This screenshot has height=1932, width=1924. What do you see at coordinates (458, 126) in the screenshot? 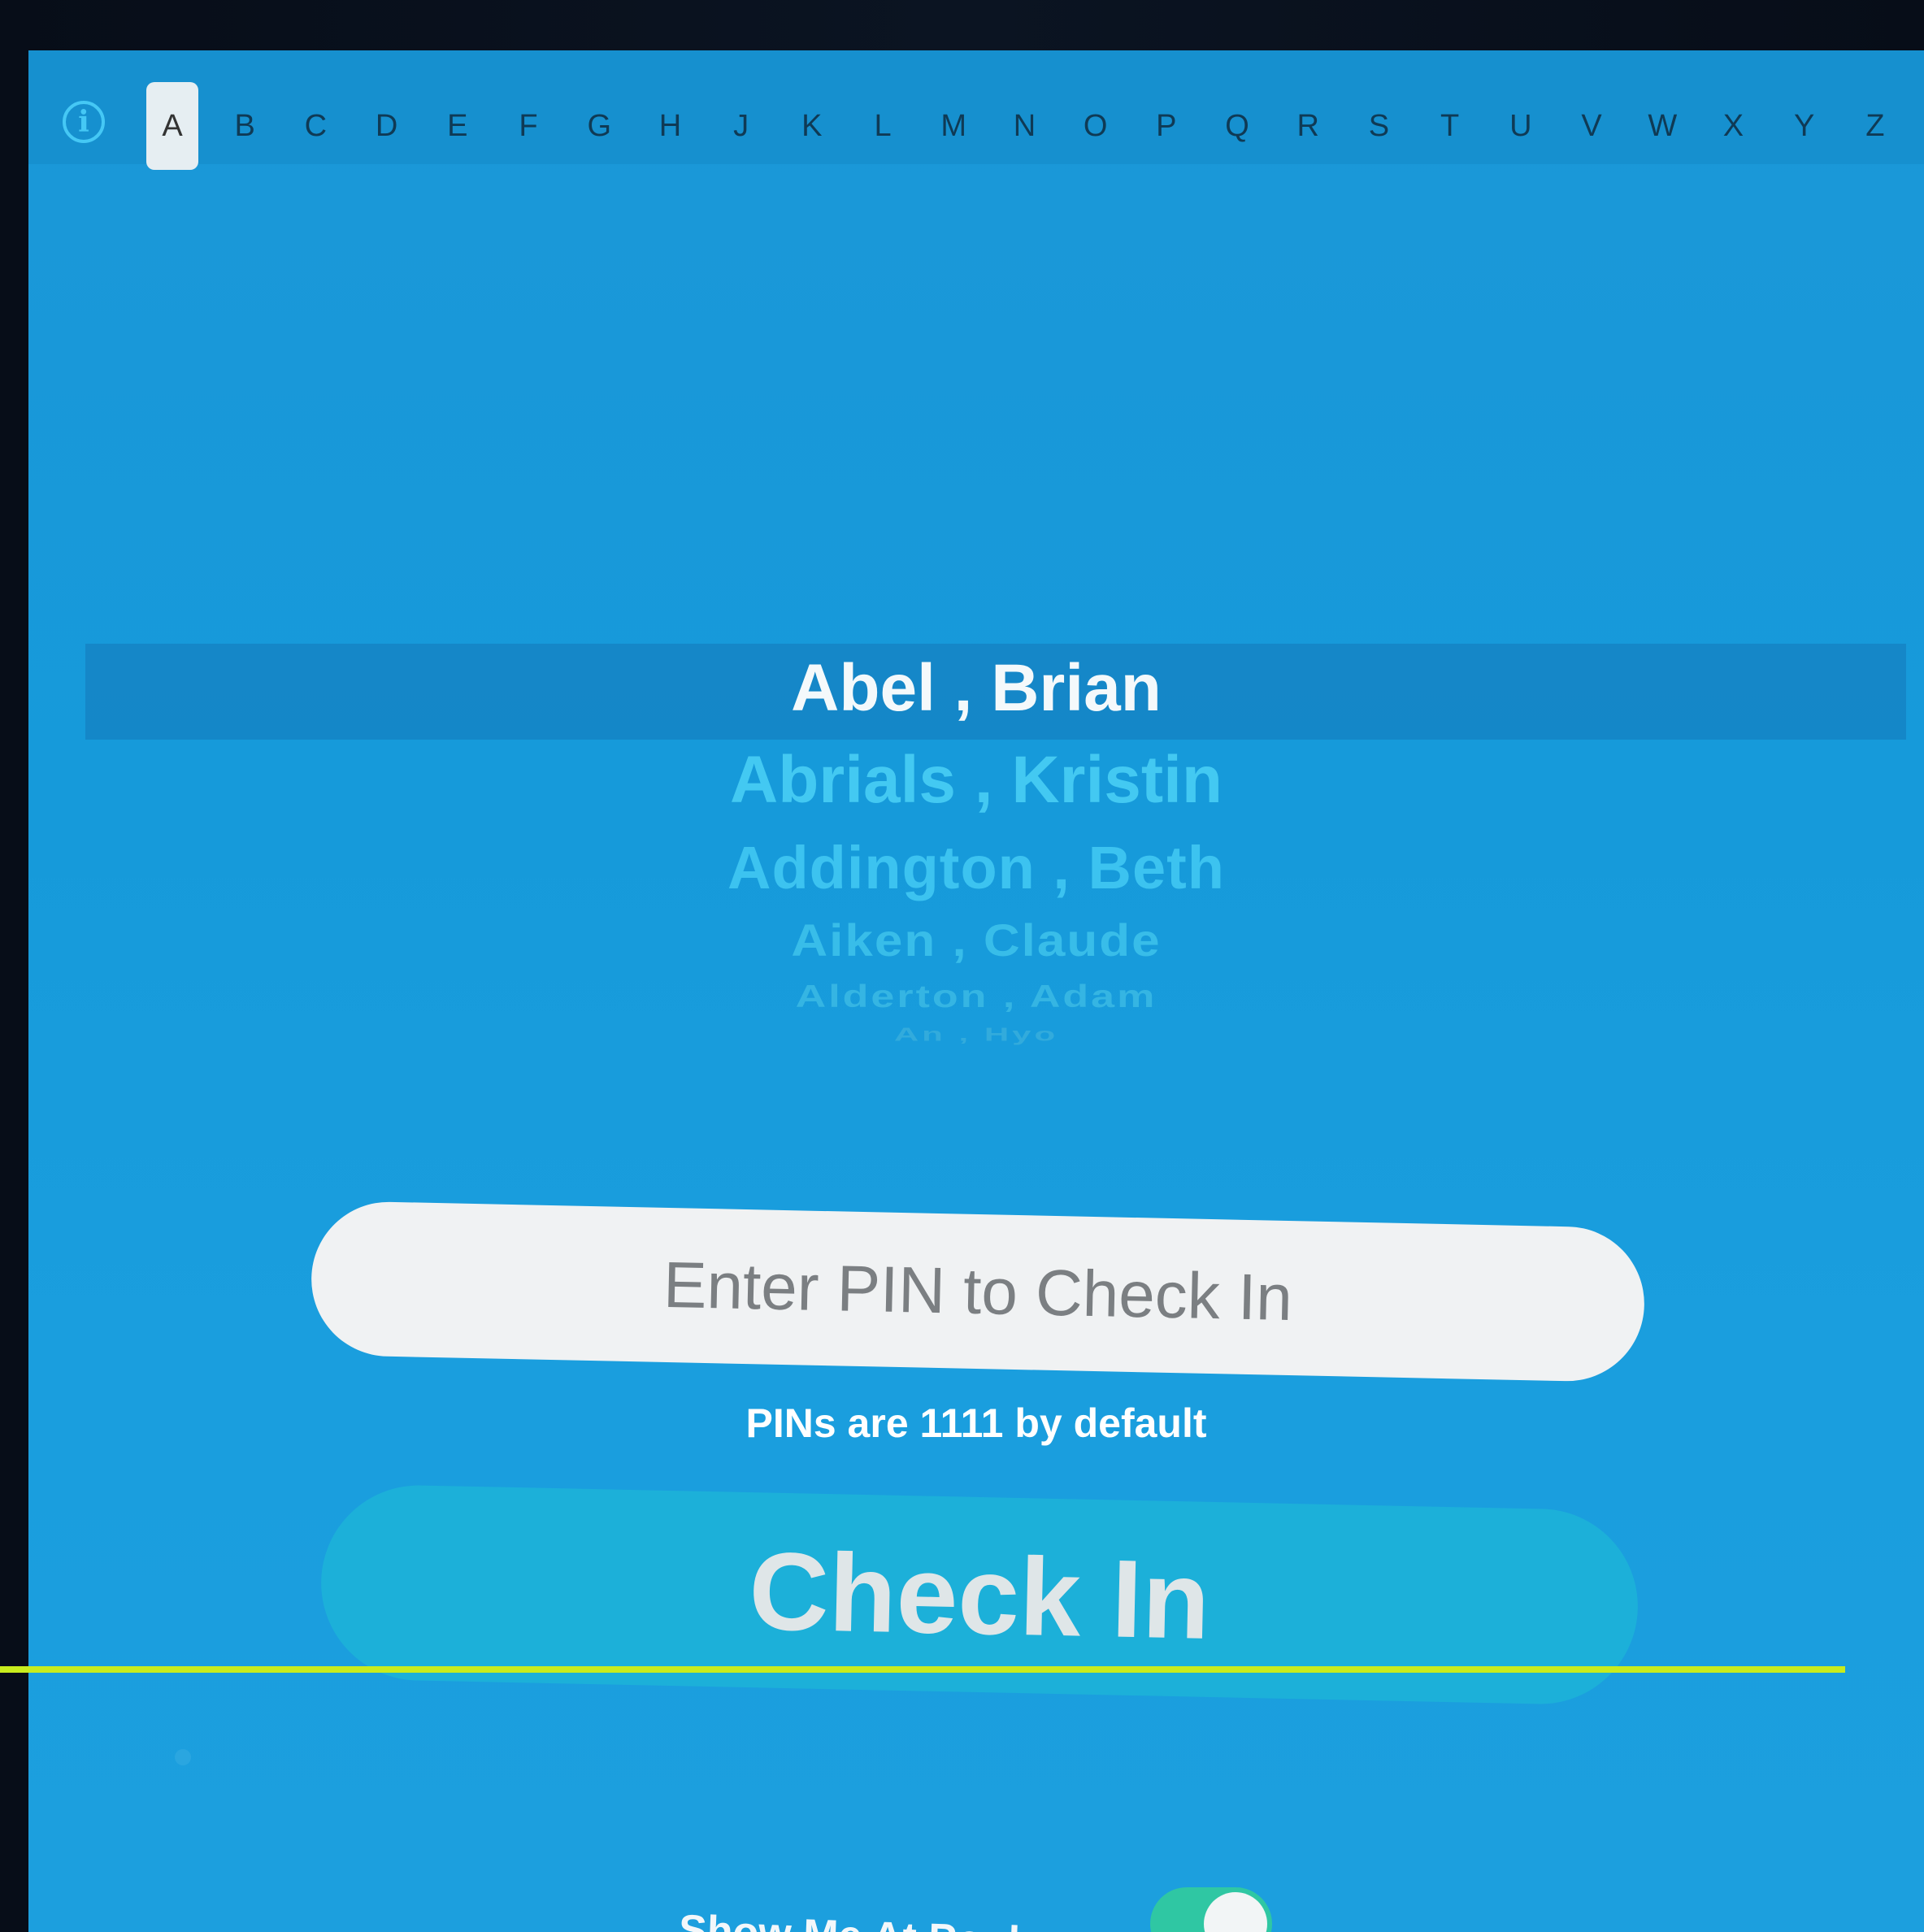
I see `index-letter-e: E` at bounding box center [458, 126].